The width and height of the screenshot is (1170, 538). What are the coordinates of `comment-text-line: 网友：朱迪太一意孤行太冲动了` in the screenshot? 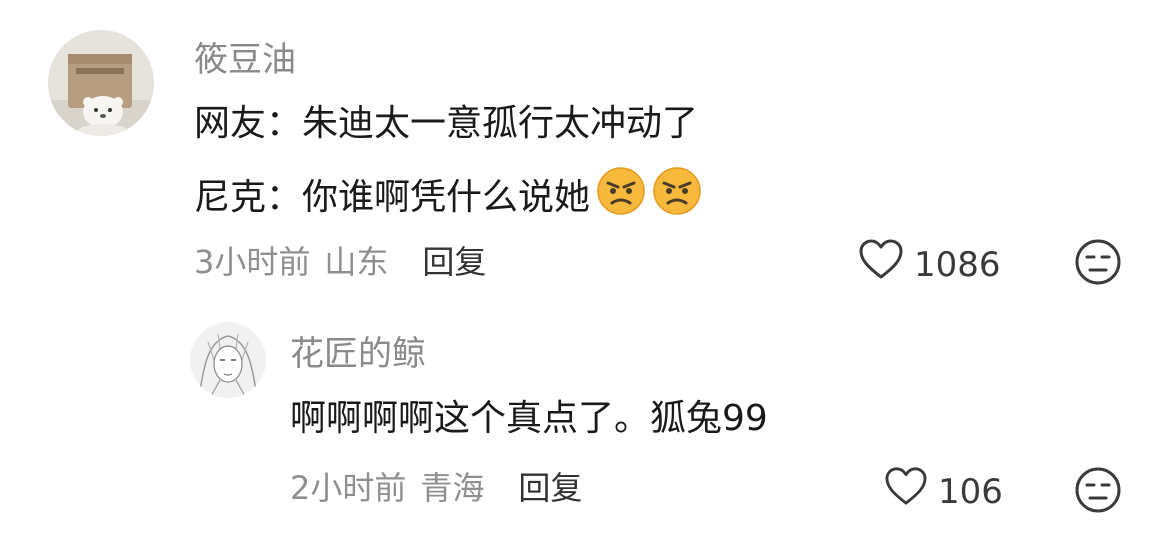 It's located at (446, 124).